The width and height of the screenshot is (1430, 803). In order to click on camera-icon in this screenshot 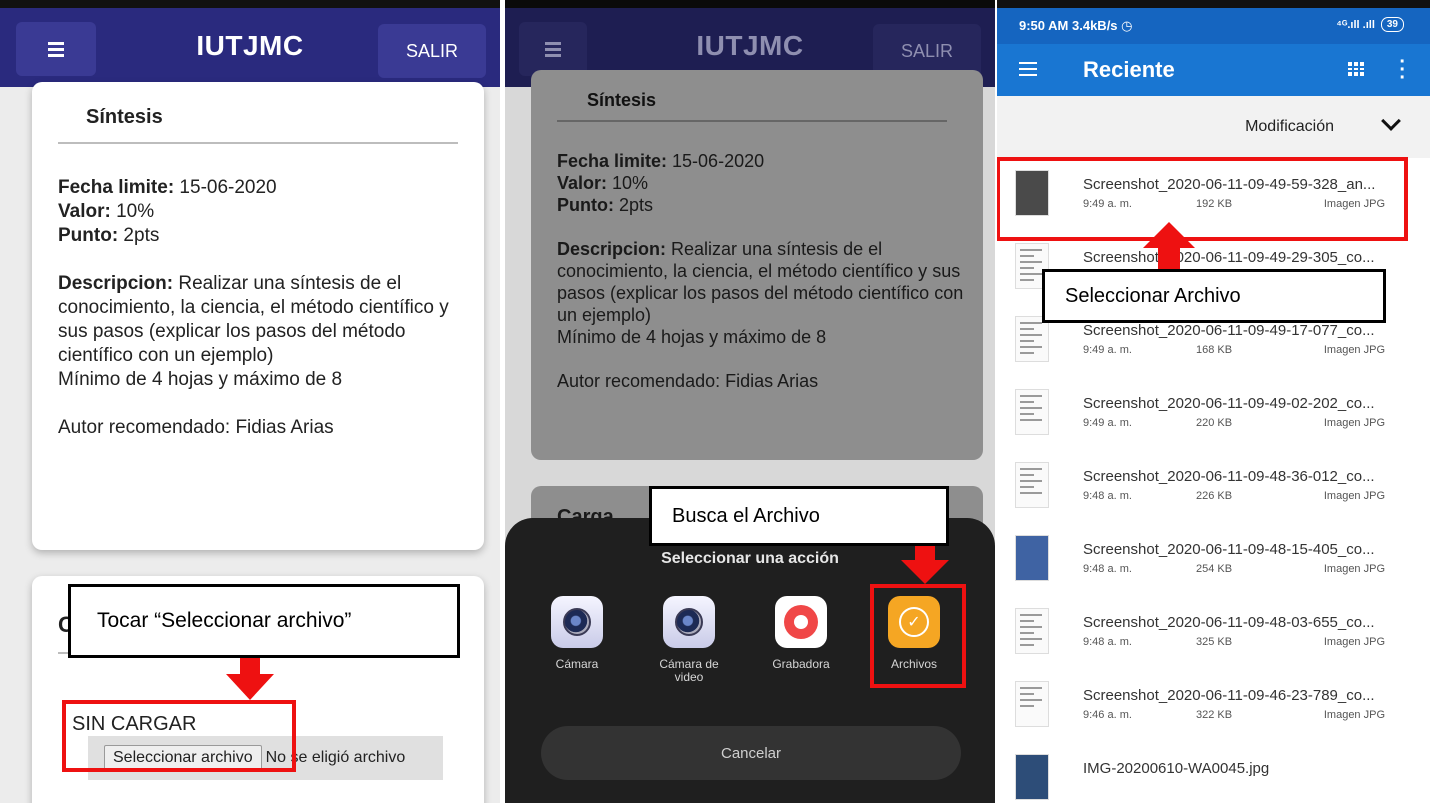, I will do `click(577, 622)`.